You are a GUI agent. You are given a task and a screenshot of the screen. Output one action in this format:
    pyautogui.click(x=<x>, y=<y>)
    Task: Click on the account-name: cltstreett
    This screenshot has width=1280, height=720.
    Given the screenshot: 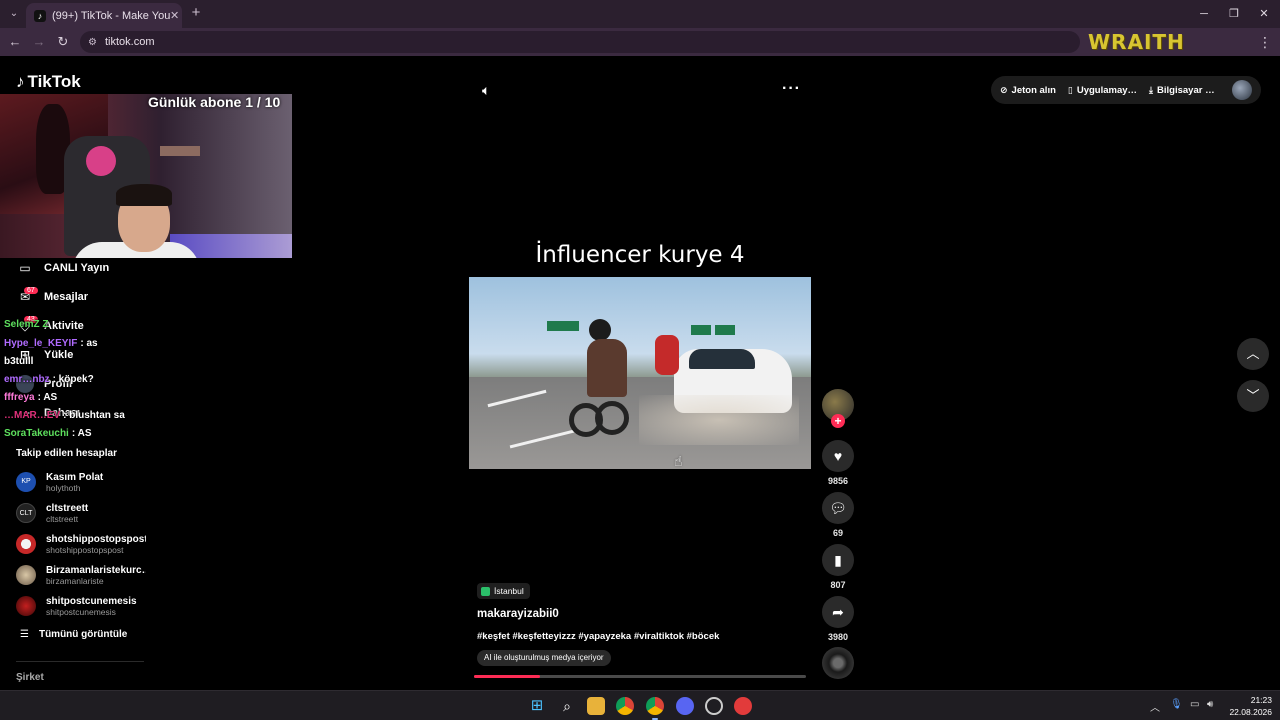 What is the action you would take?
    pyautogui.click(x=67, y=508)
    